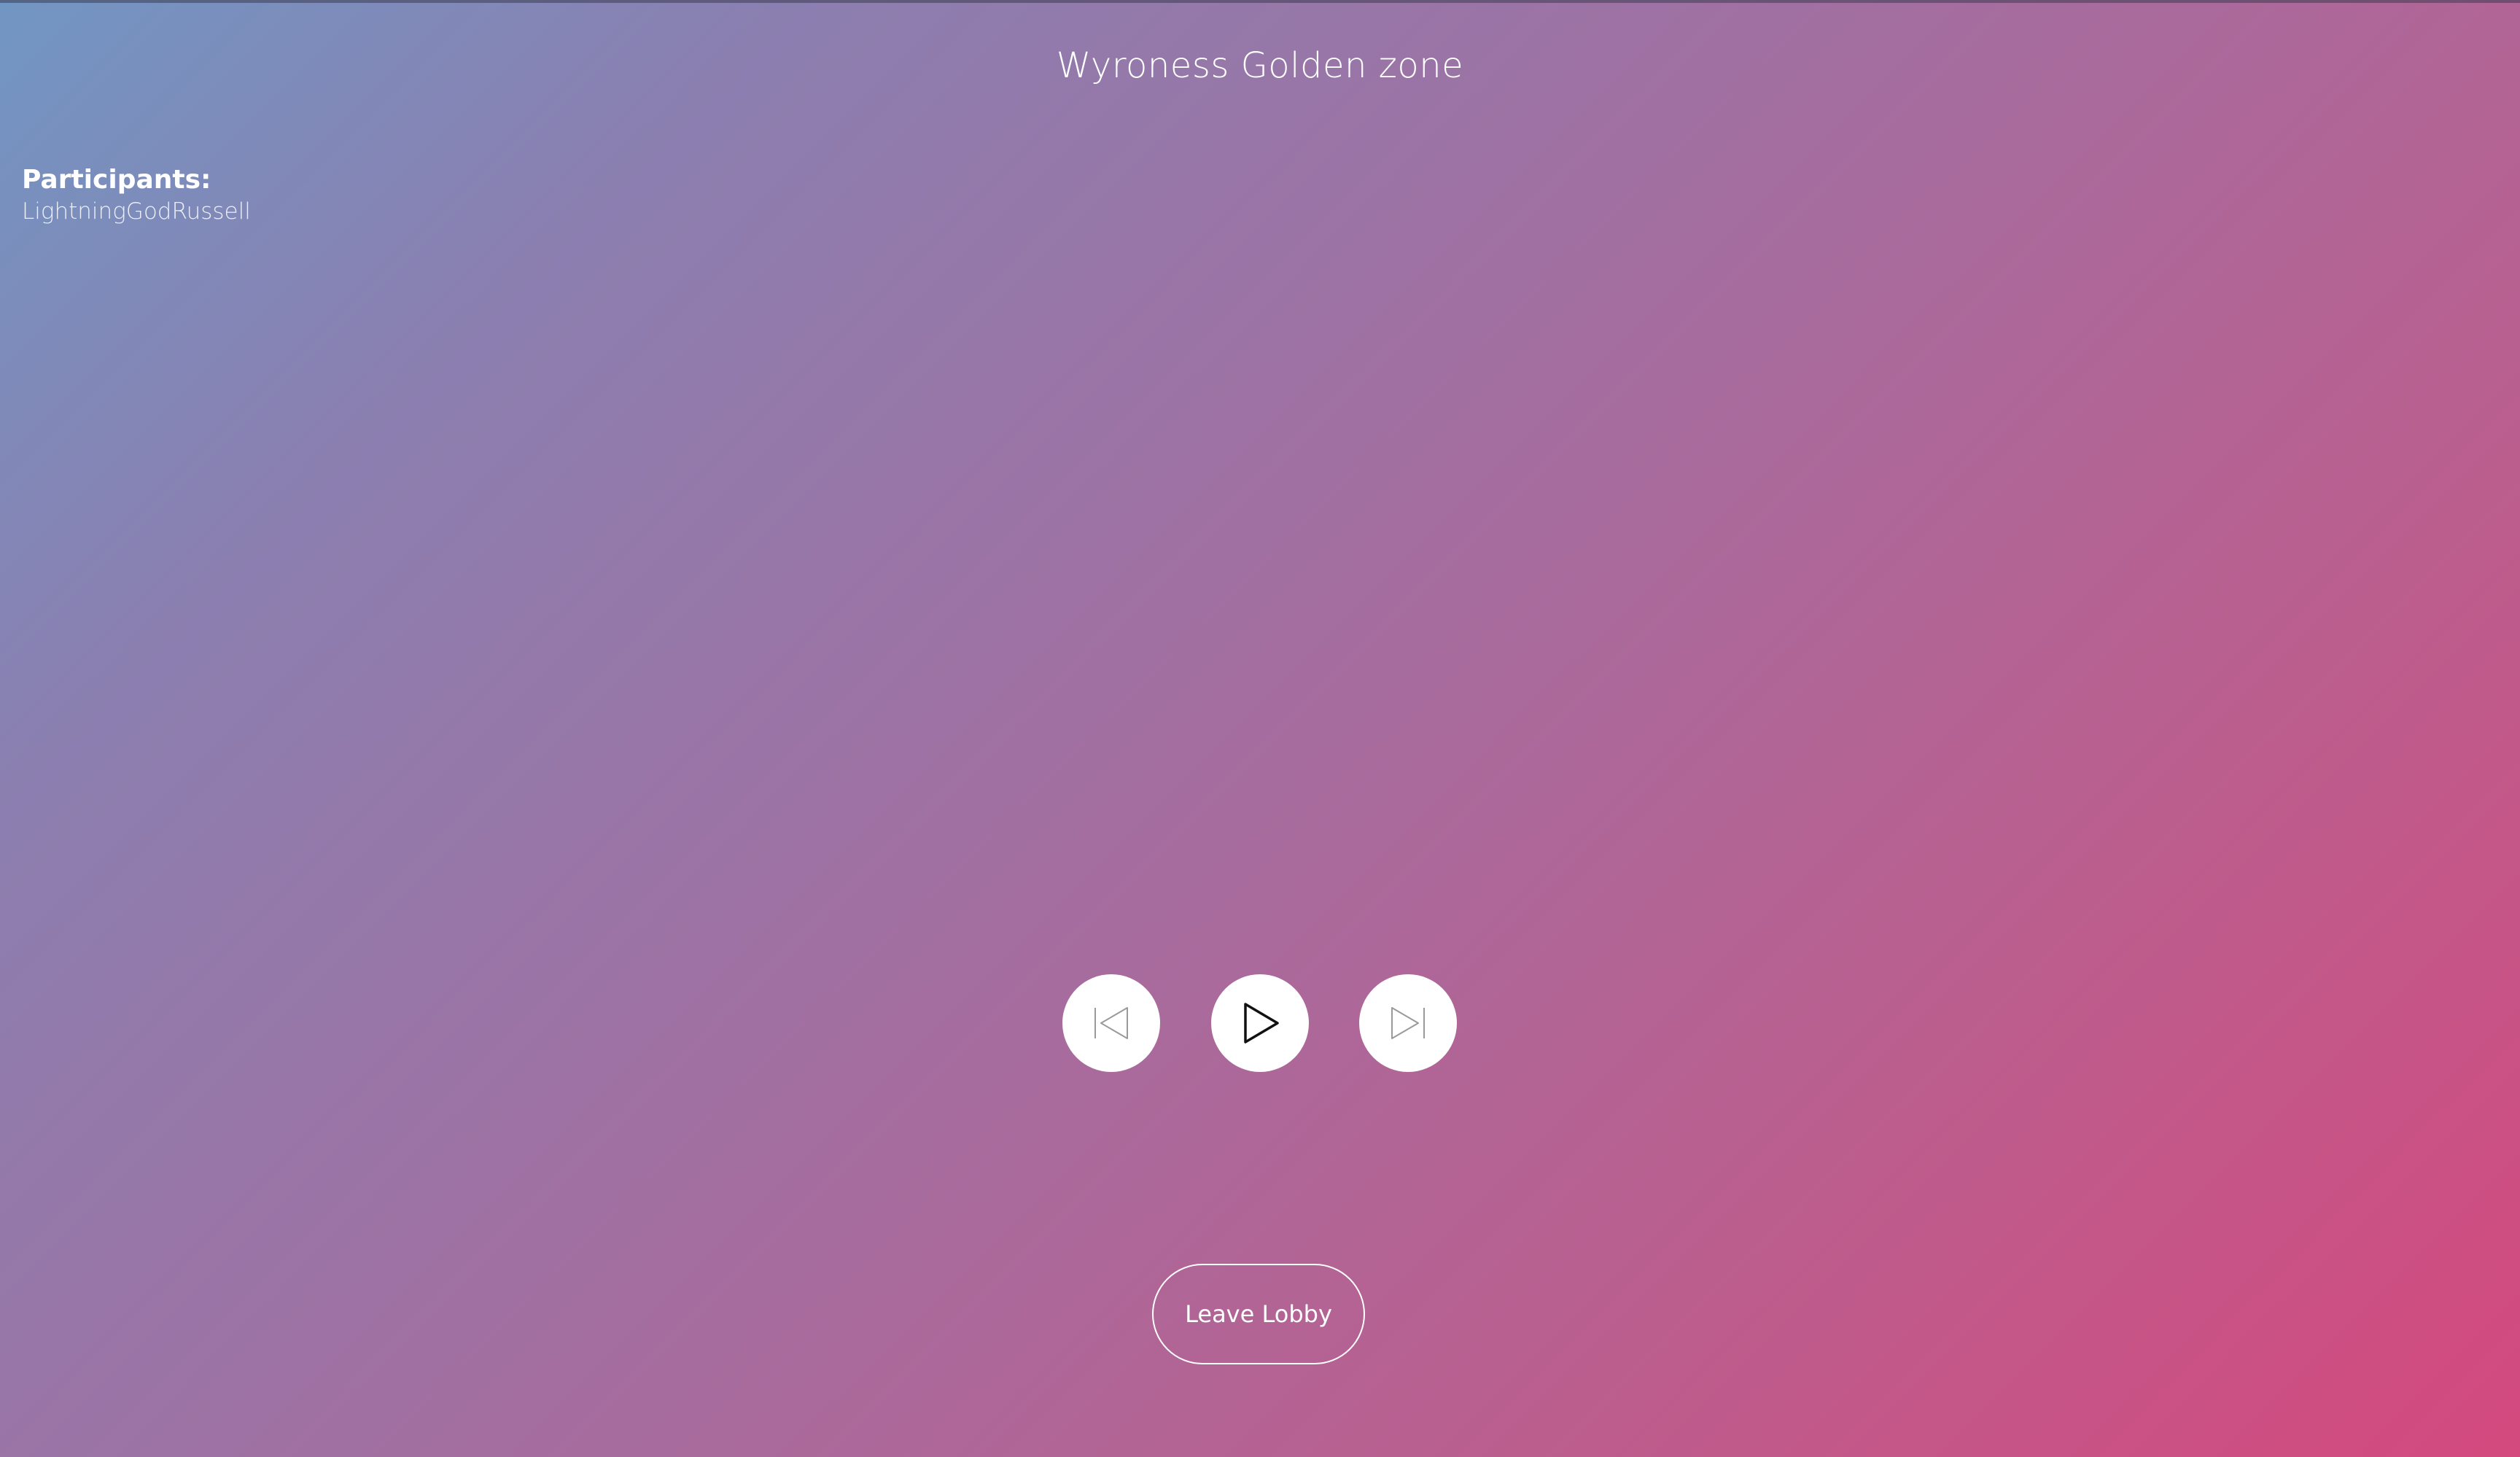 Image resolution: width=2520 pixels, height=1457 pixels. I want to click on play-icon, so click(1261, 1024).